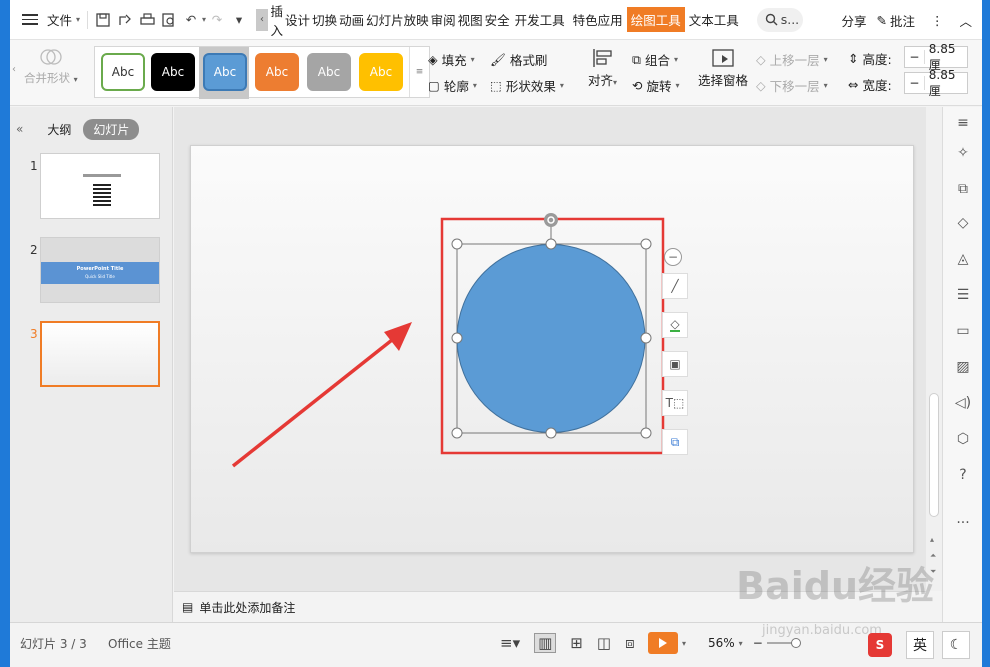 The width and height of the screenshot is (990, 667). What do you see at coordinates (656, 85) in the screenshot?
I see `rotate-button: ⟲ 旋转 ▾` at bounding box center [656, 85].